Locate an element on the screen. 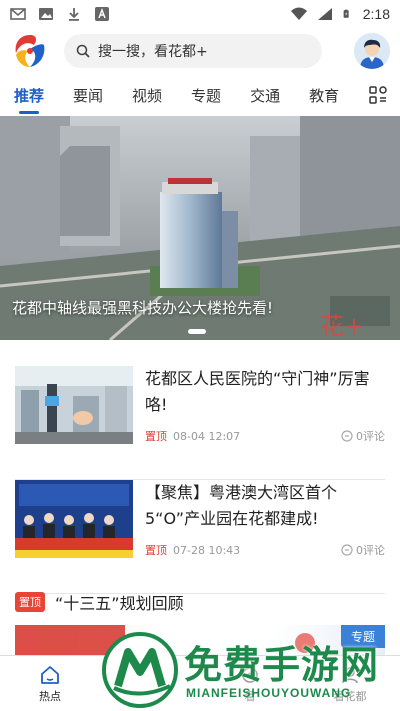 The height and width of the screenshot is (711, 400). special-section-header: 置顶 “十三五”规划回顾 is located at coordinates (99, 602).